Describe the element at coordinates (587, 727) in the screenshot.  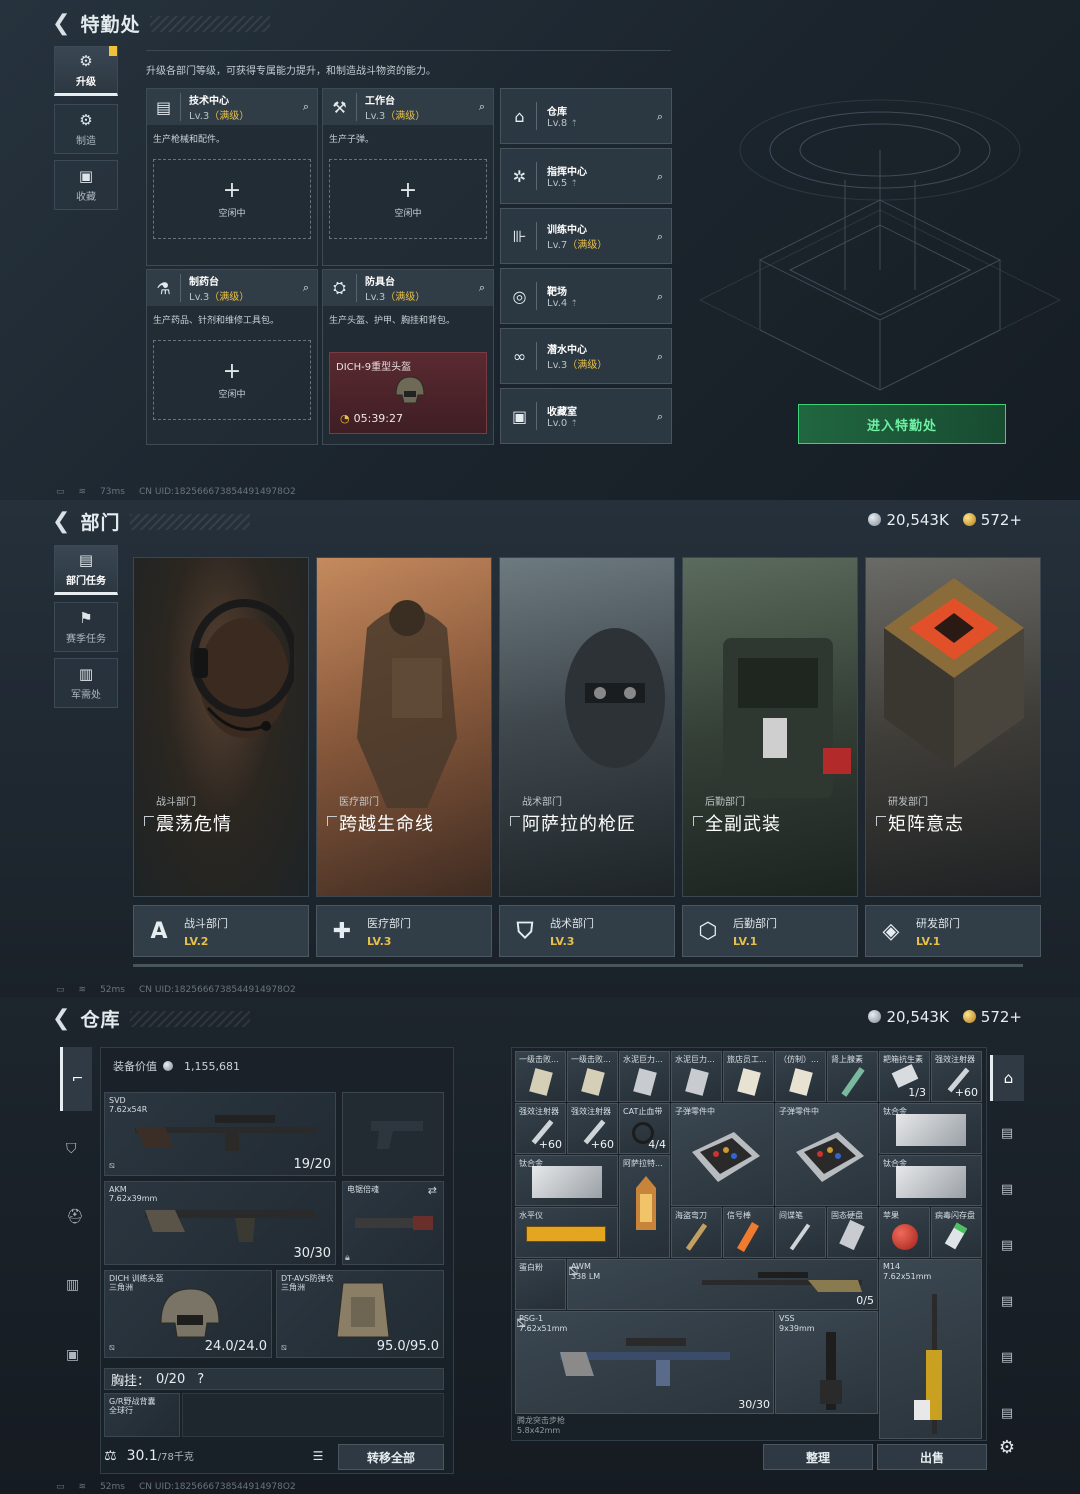
I see `poster-tactical: 战术部门 阿萨拉的枪匠` at that location.